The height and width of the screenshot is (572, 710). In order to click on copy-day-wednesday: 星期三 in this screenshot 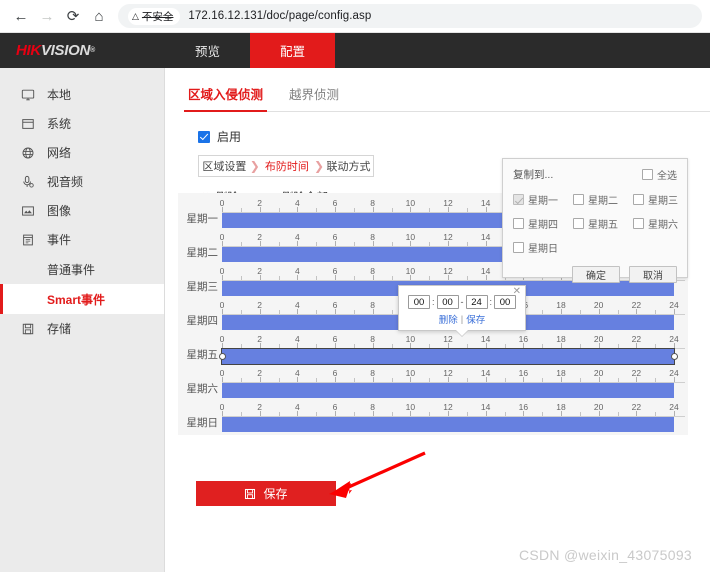, I will do `click(663, 199)`.